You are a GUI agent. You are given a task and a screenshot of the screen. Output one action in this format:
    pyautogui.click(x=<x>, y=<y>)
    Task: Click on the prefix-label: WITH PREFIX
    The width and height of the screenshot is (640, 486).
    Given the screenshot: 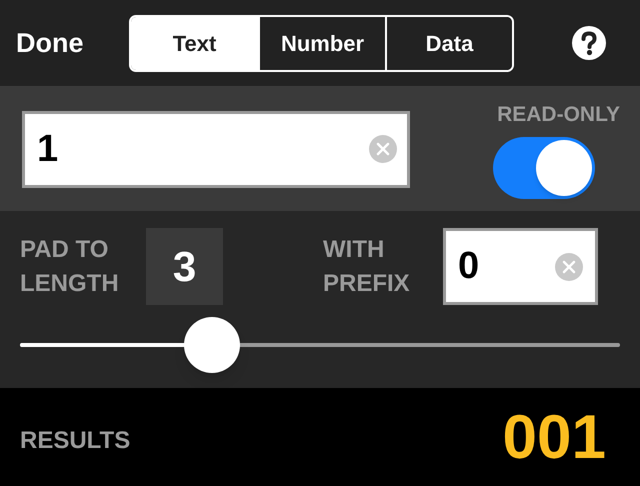 What is the action you would take?
    pyautogui.click(x=367, y=266)
    